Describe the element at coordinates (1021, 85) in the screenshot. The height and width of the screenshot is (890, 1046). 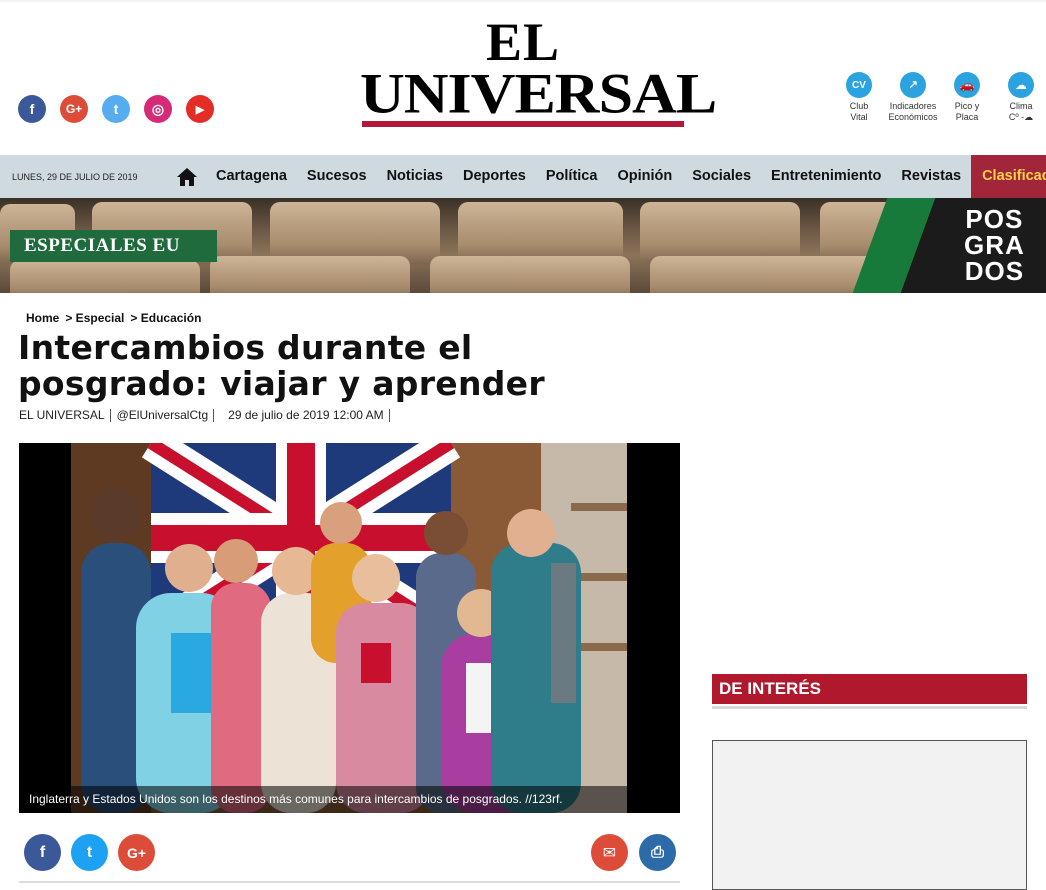
I see `cloud-icon: ☁` at that location.